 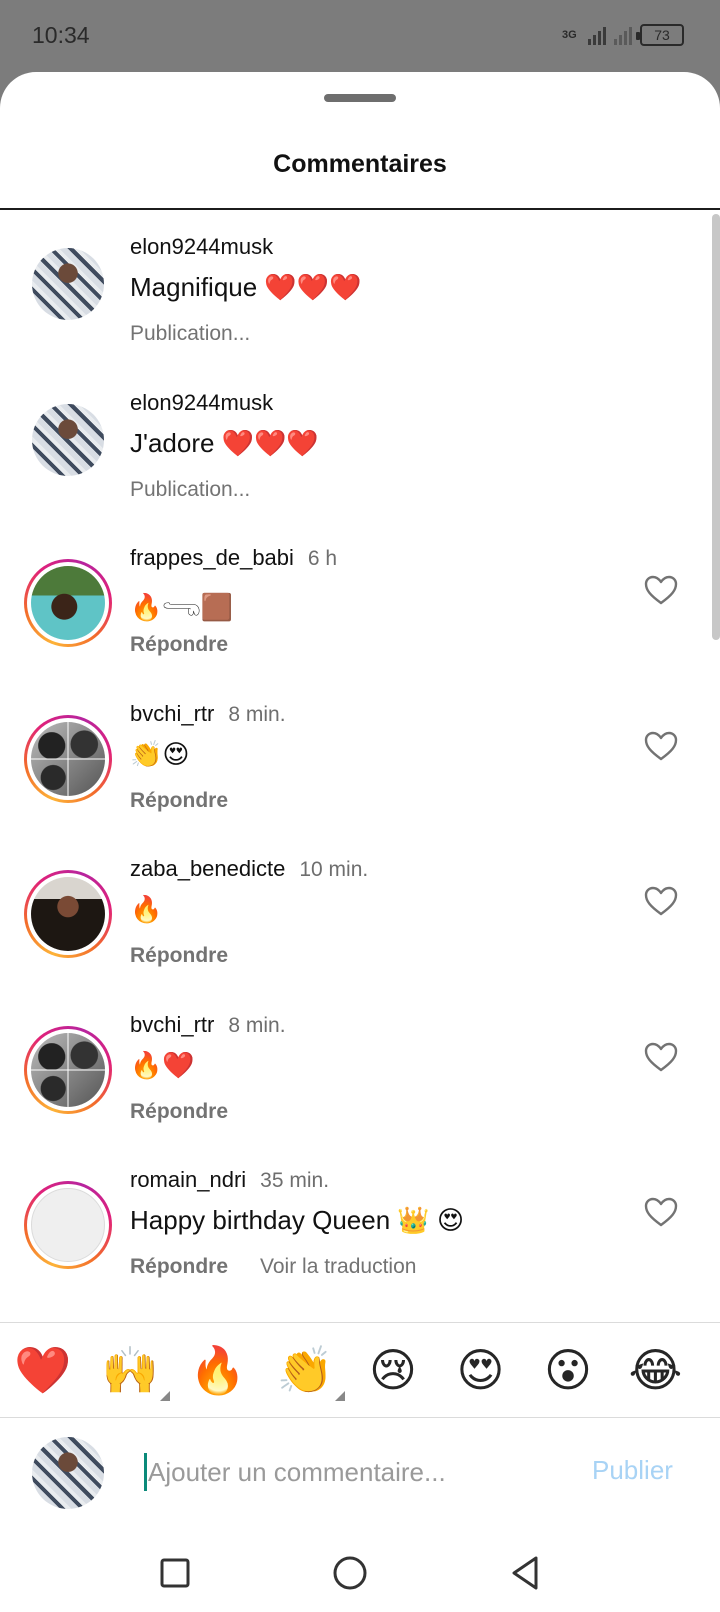 What do you see at coordinates (218, 1370) in the screenshot?
I see `reaction-emoji-button: 🔥` at bounding box center [218, 1370].